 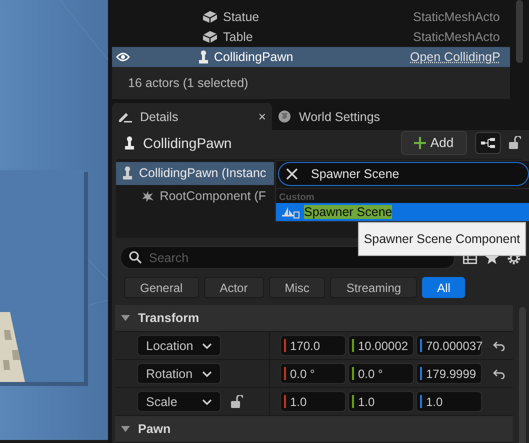 What do you see at coordinates (434, 142) in the screenshot?
I see `add-button: Add` at bounding box center [434, 142].